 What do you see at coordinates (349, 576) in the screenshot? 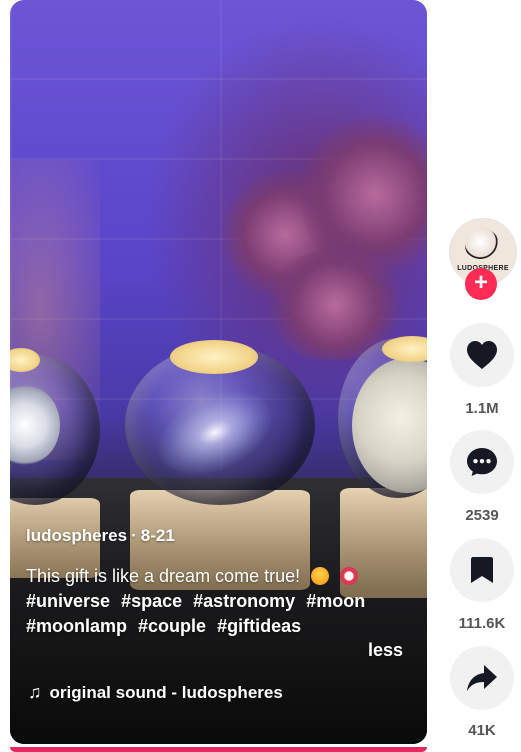
I see `heart-emoji-icon` at bounding box center [349, 576].